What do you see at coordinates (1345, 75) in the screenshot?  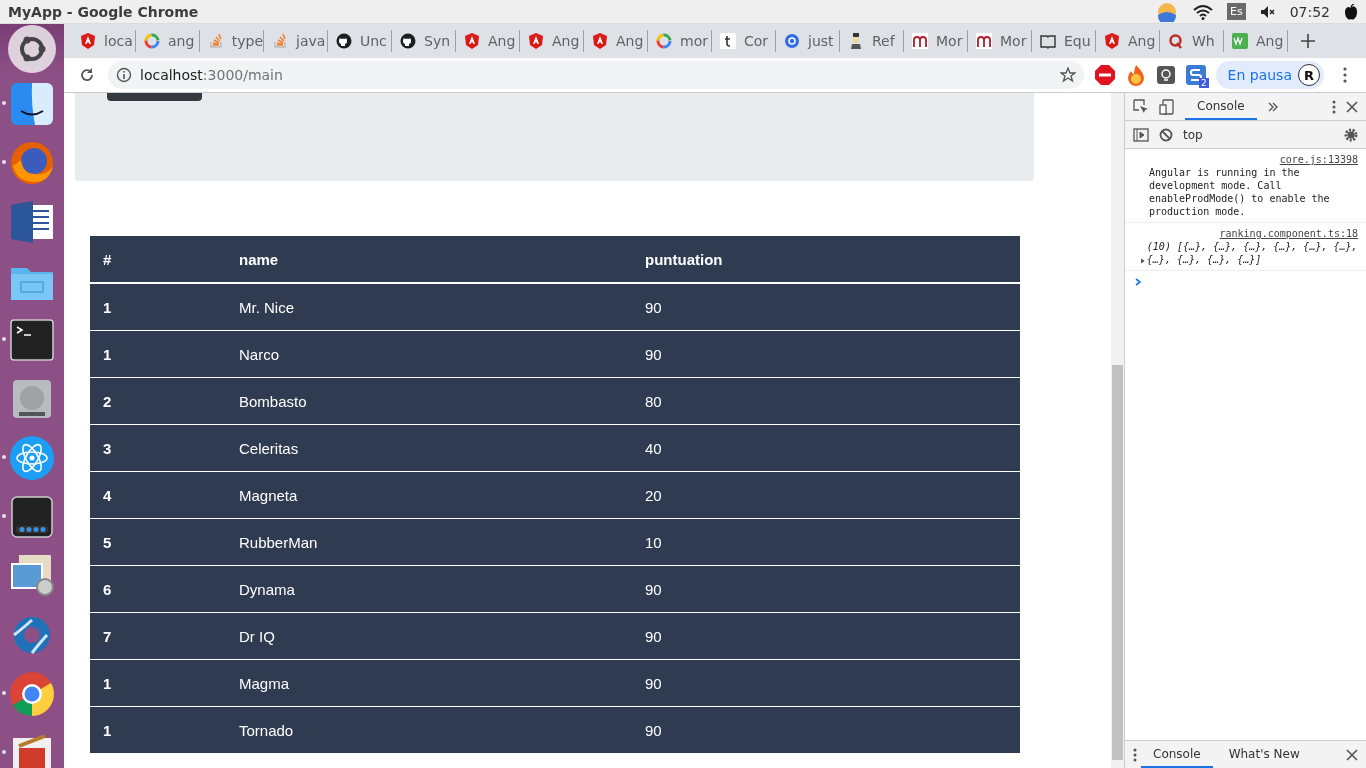 I see `kebab-icon` at bounding box center [1345, 75].